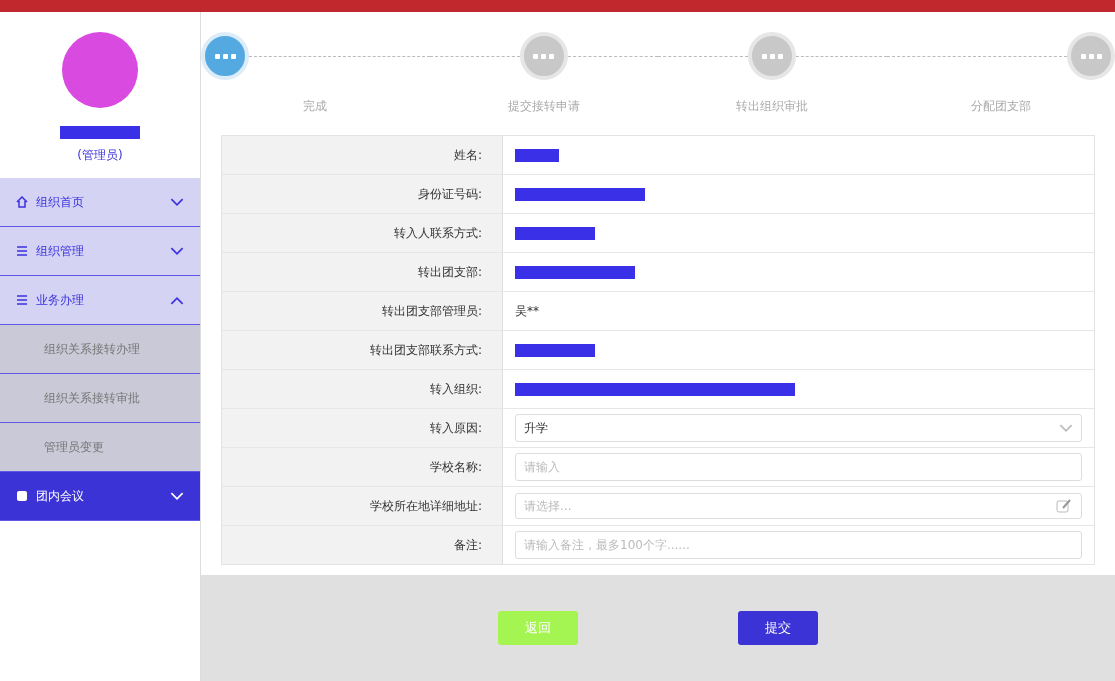  I want to click on submit-button: 提交, so click(778, 628).